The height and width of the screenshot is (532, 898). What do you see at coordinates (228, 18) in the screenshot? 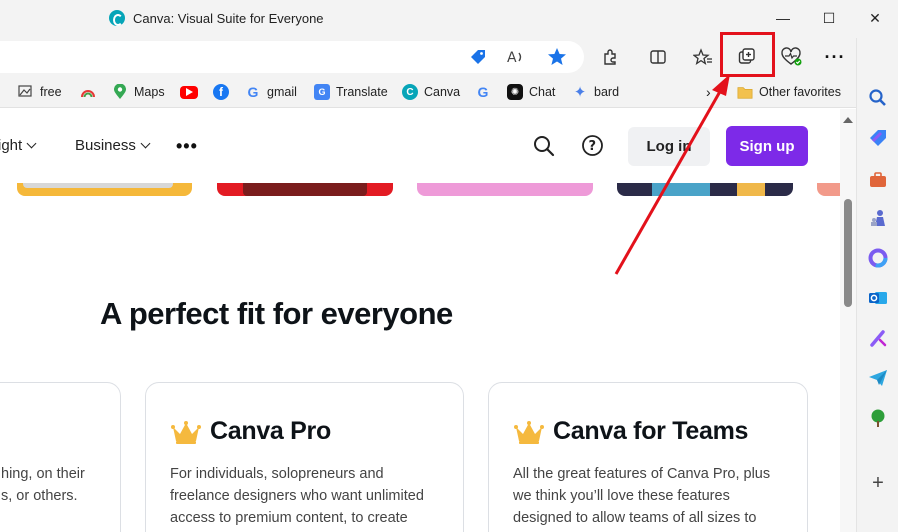
I see `window-title: Canva: Visual Suite for Everyone` at bounding box center [228, 18].